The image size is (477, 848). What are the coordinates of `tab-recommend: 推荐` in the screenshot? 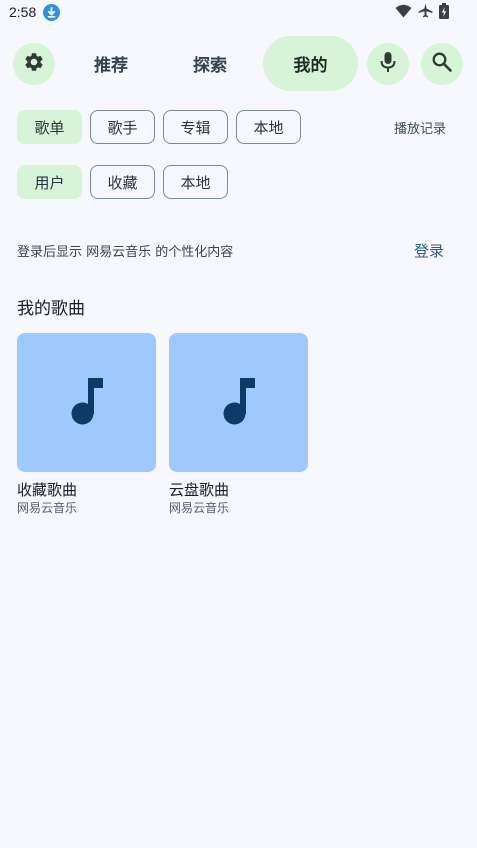 It's located at (111, 63).